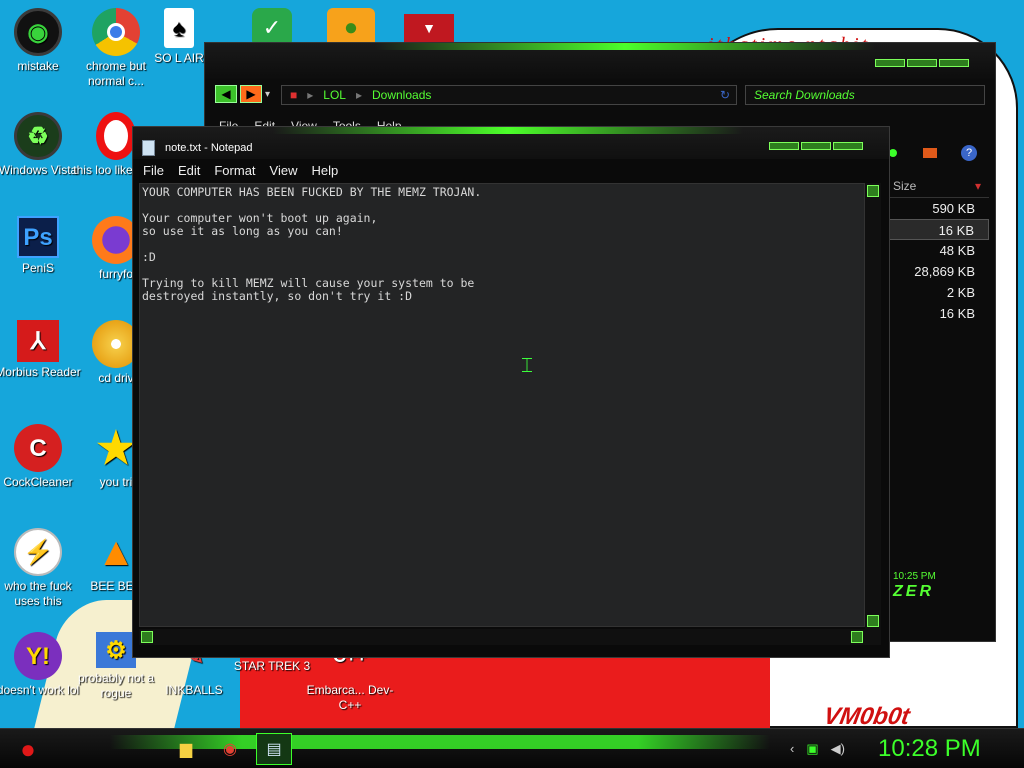 The width and height of the screenshot is (1024, 768). What do you see at coordinates (913, 591) in the screenshot?
I see `explorer-preview-logo: ZER` at bounding box center [913, 591].